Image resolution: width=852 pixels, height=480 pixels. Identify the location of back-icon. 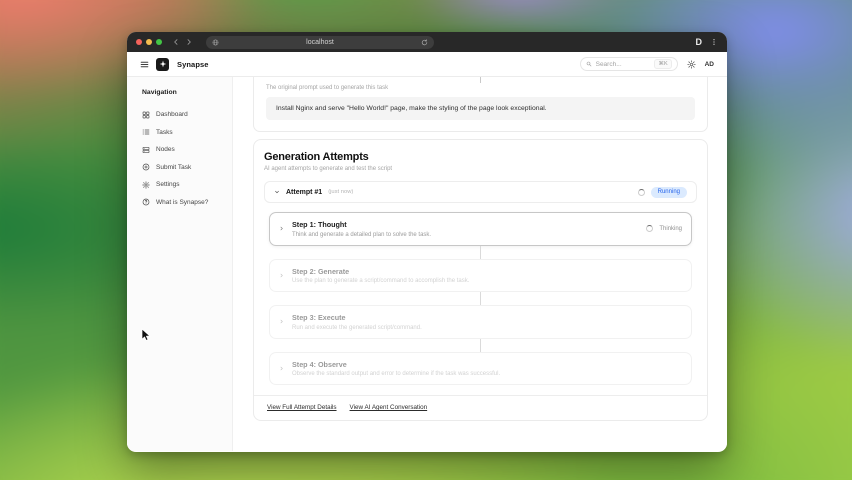
(176, 42).